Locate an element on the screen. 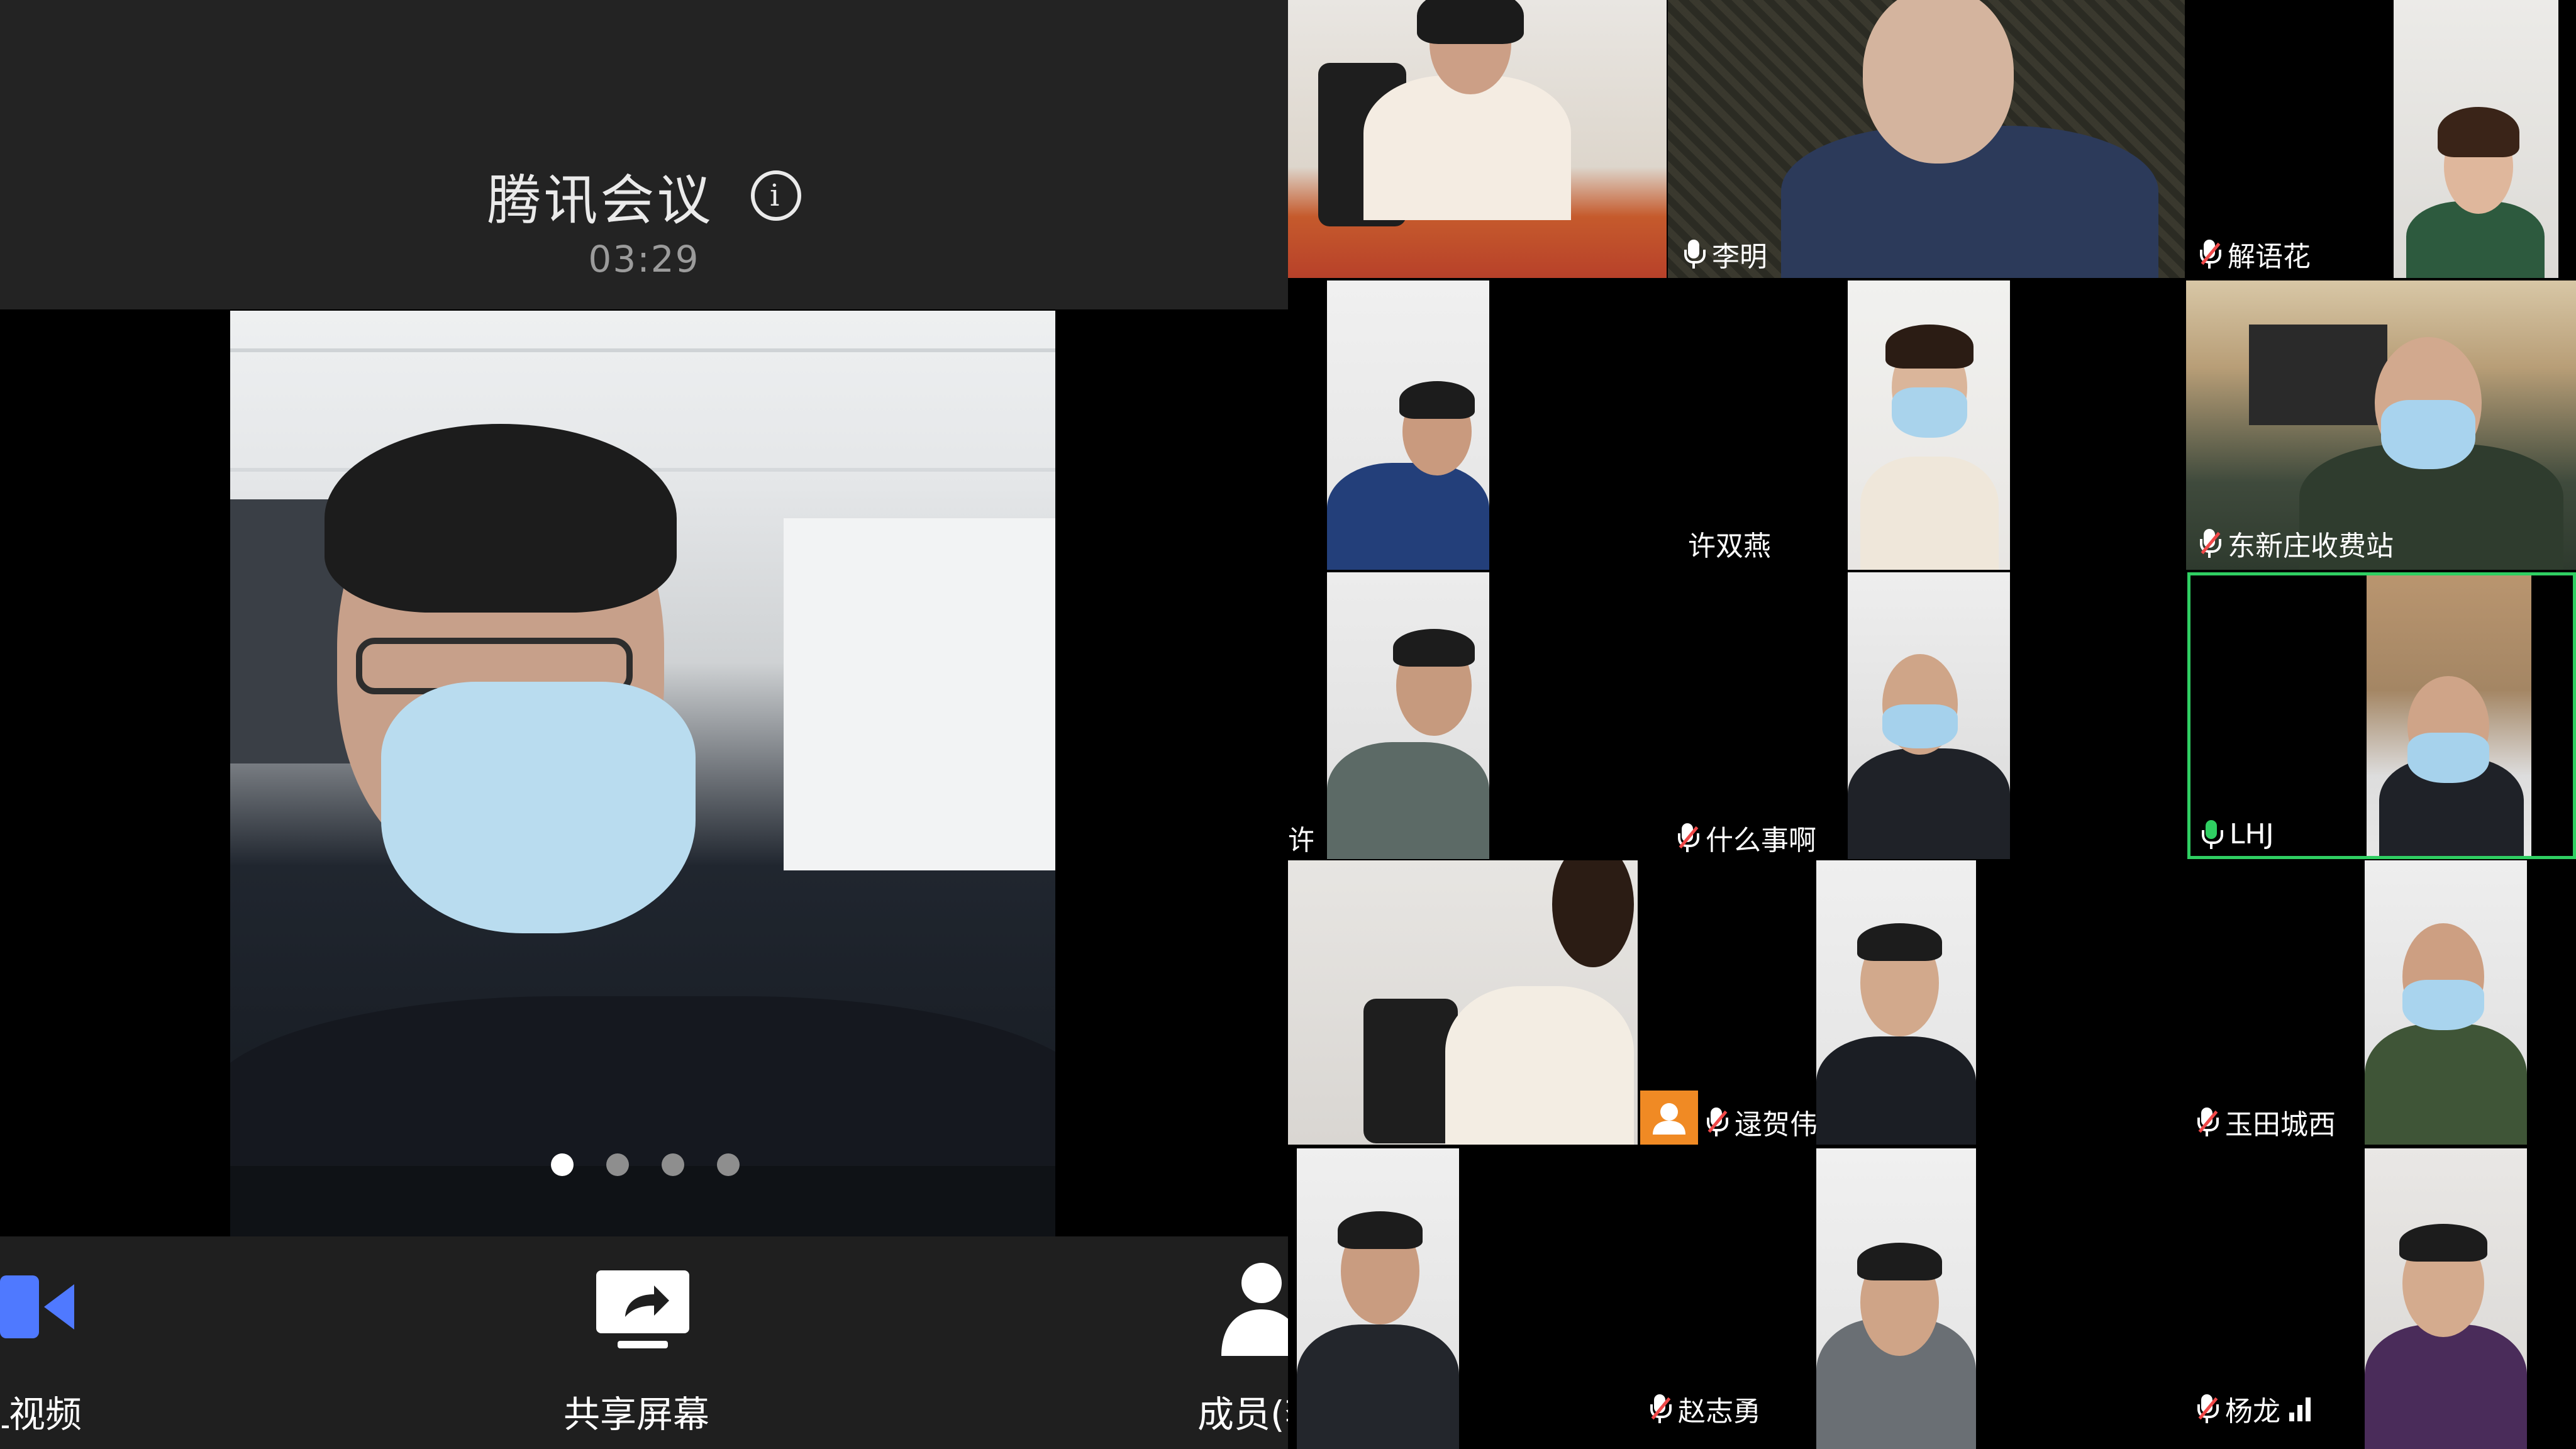 Image resolution: width=2576 pixels, height=1449 pixels. participant-name: 玉田城西 is located at coordinates (2280, 1125).